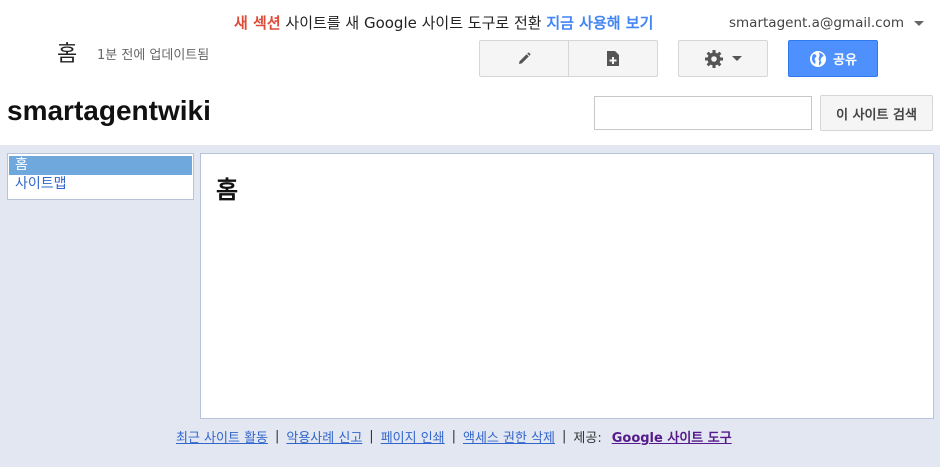  What do you see at coordinates (100, 165) in the screenshot?
I see `sidebar-item-home: 홈` at bounding box center [100, 165].